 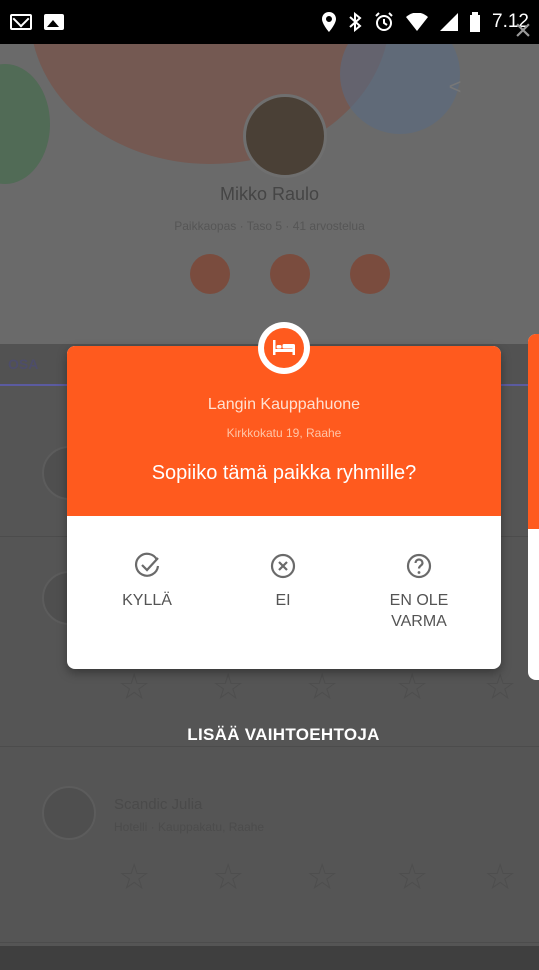 I want to click on bottom-edge, so click(x=269, y=958).